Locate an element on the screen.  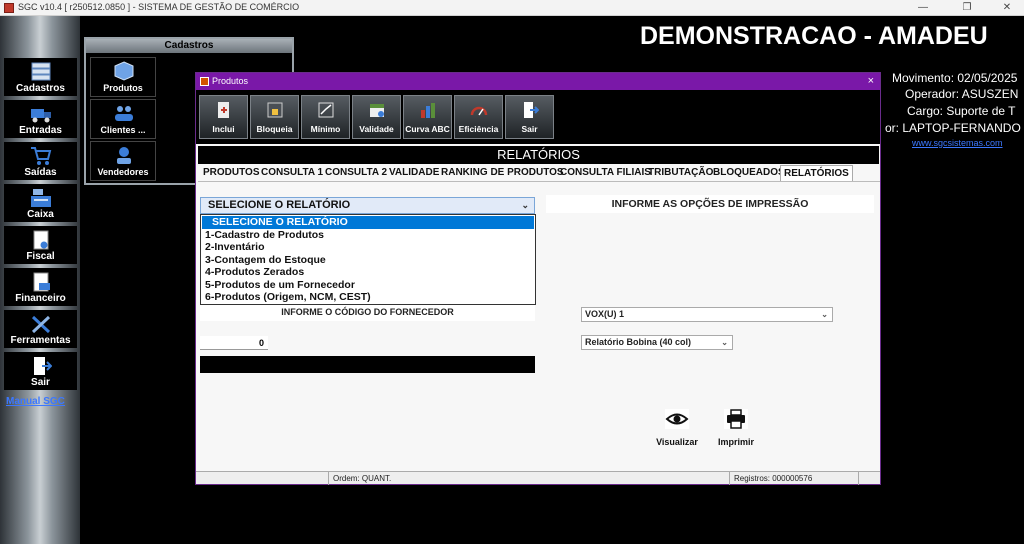
sidebar-item-label: Saídas is located at coordinates (40, 172).